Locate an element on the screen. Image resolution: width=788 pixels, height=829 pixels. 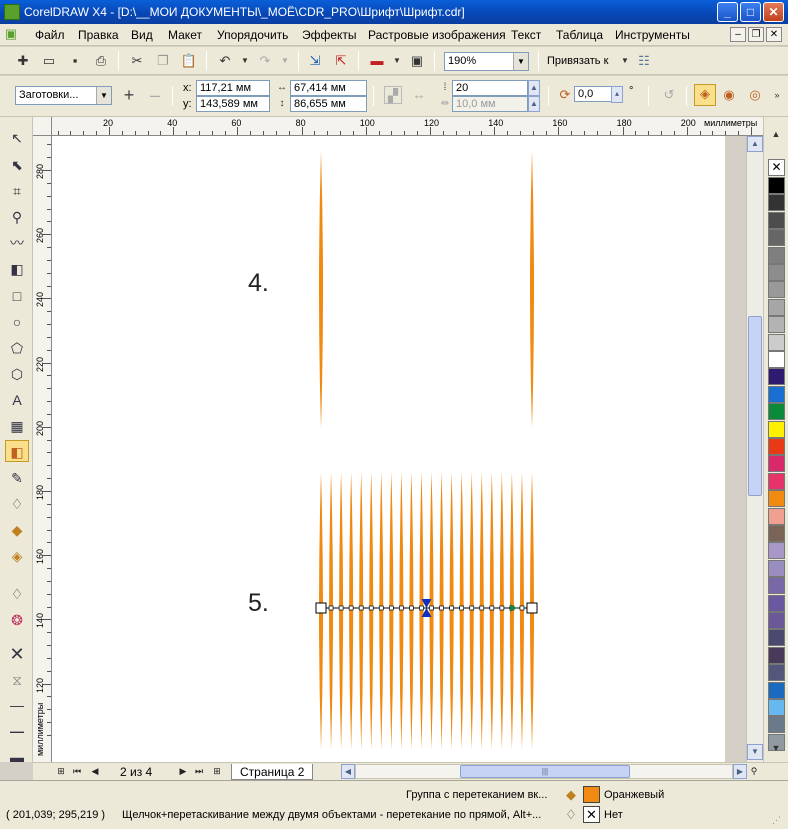
doc-close-button: ✕ is located at coordinates (774, 34).